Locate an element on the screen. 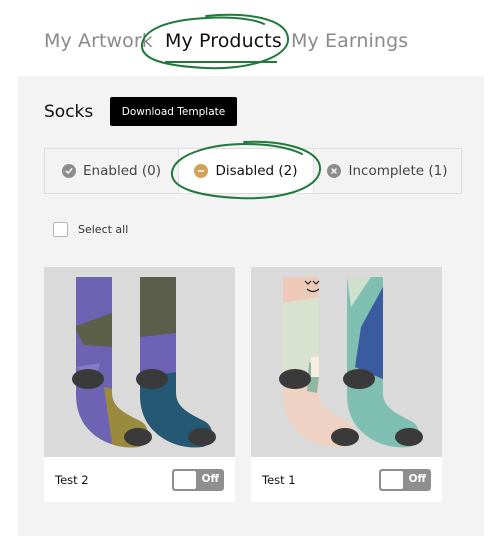 The width and height of the screenshot is (500, 550). select-all-control: Select all is located at coordinates (90, 229).